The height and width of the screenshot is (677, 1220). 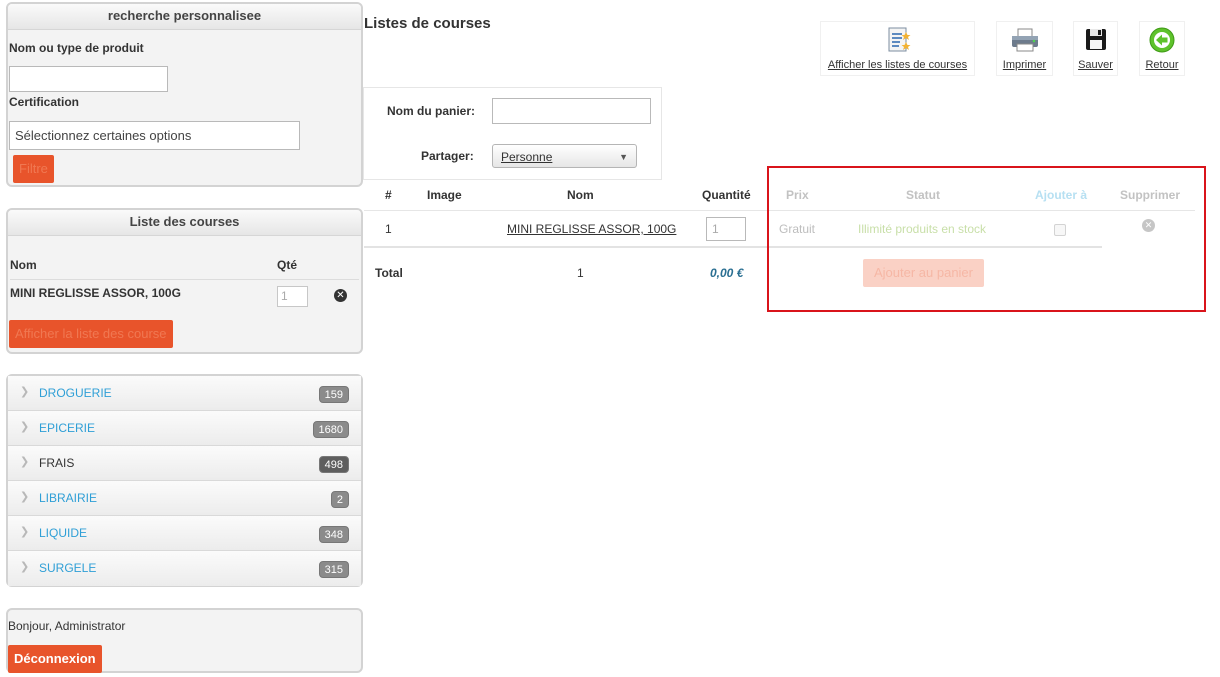 I want to click on row-qty-value: 1, so click(x=715, y=229).